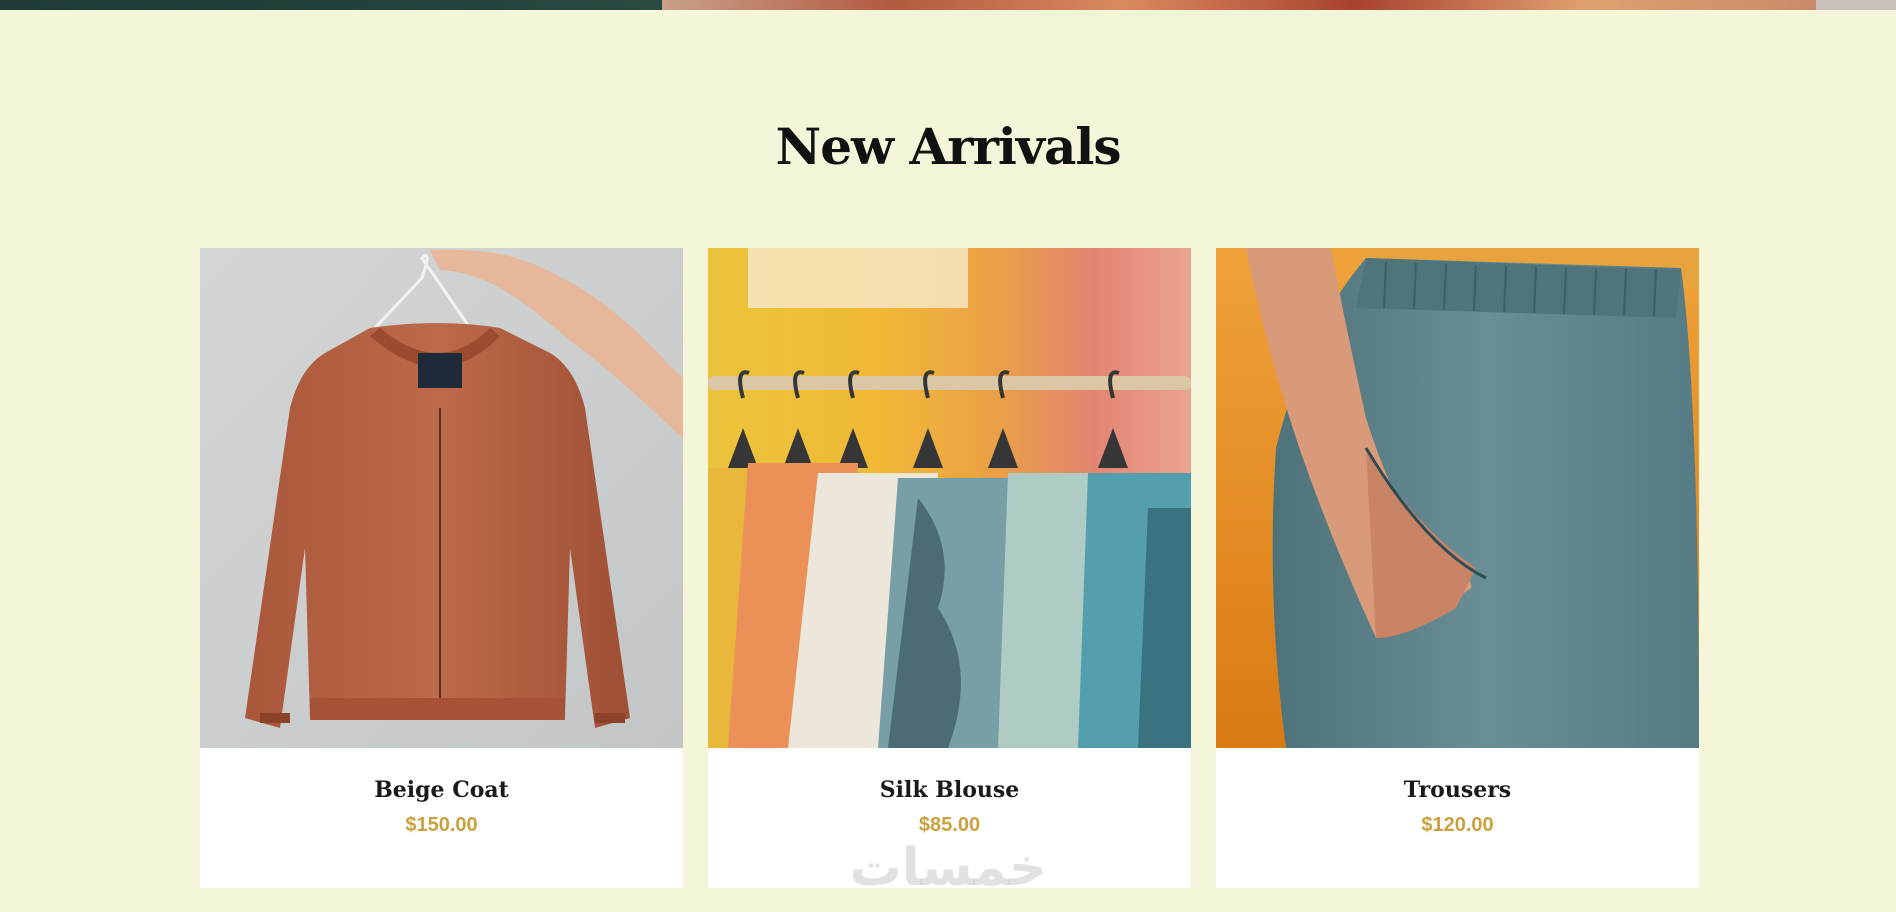 This screenshot has height=912, width=1896. I want to click on watermark-logo: خمسات, so click(948, 868).